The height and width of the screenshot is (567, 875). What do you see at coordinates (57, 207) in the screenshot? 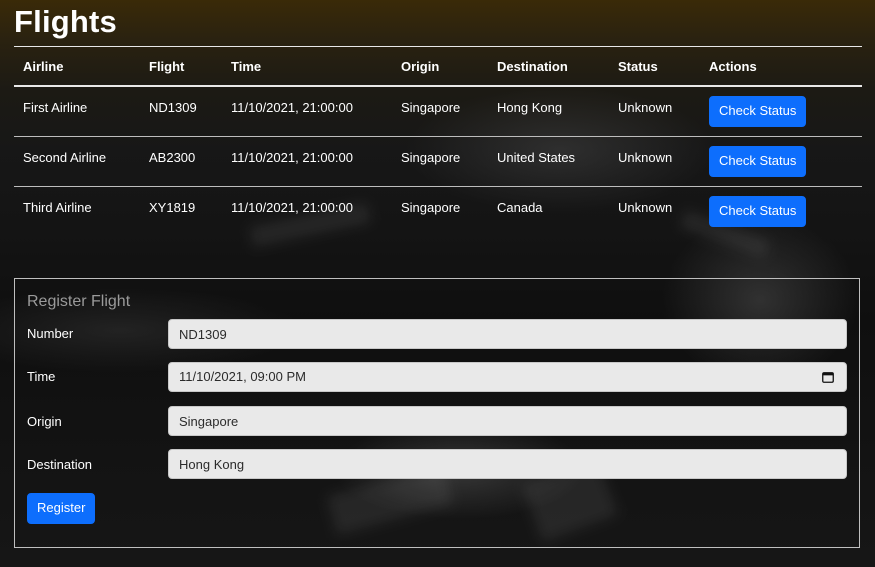
I see `airline-cell: Third Airline` at bounding box center [57, 207].